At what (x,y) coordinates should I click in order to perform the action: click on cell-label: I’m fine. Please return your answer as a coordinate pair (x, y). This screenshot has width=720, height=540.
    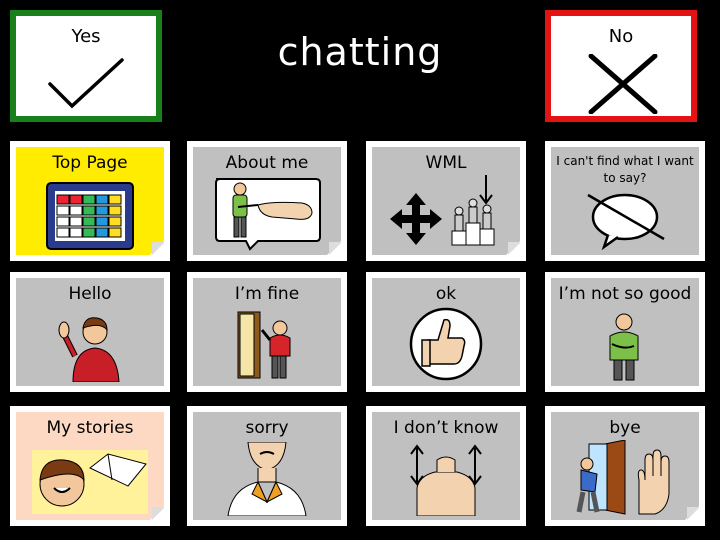
    Looking at the image, I should click on (267, 294).